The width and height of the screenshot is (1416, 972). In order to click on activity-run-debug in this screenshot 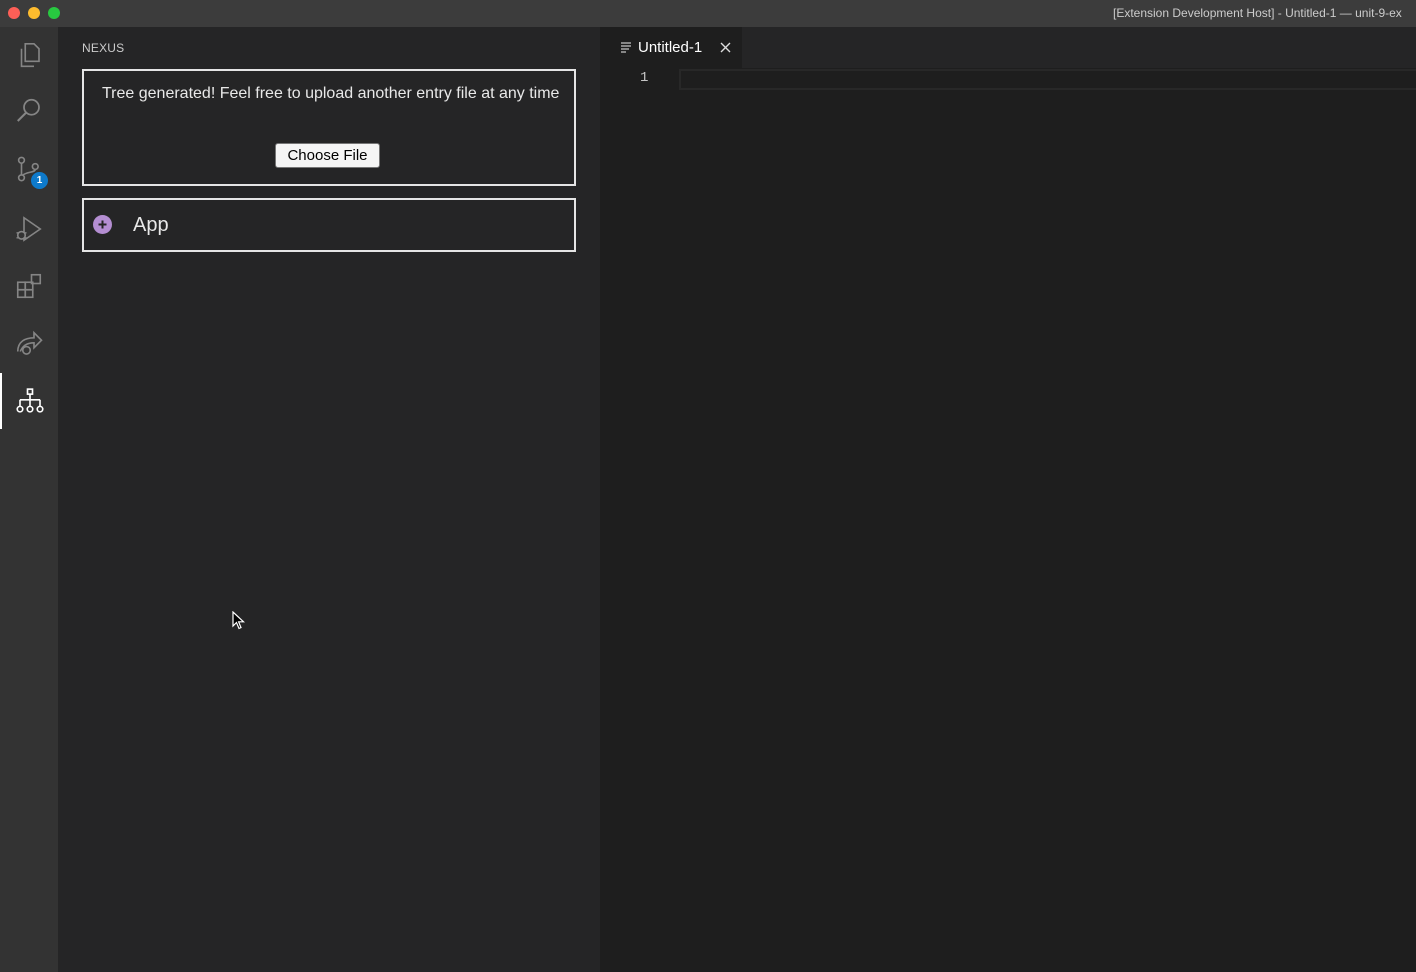, I will do `click(29, 229)`.